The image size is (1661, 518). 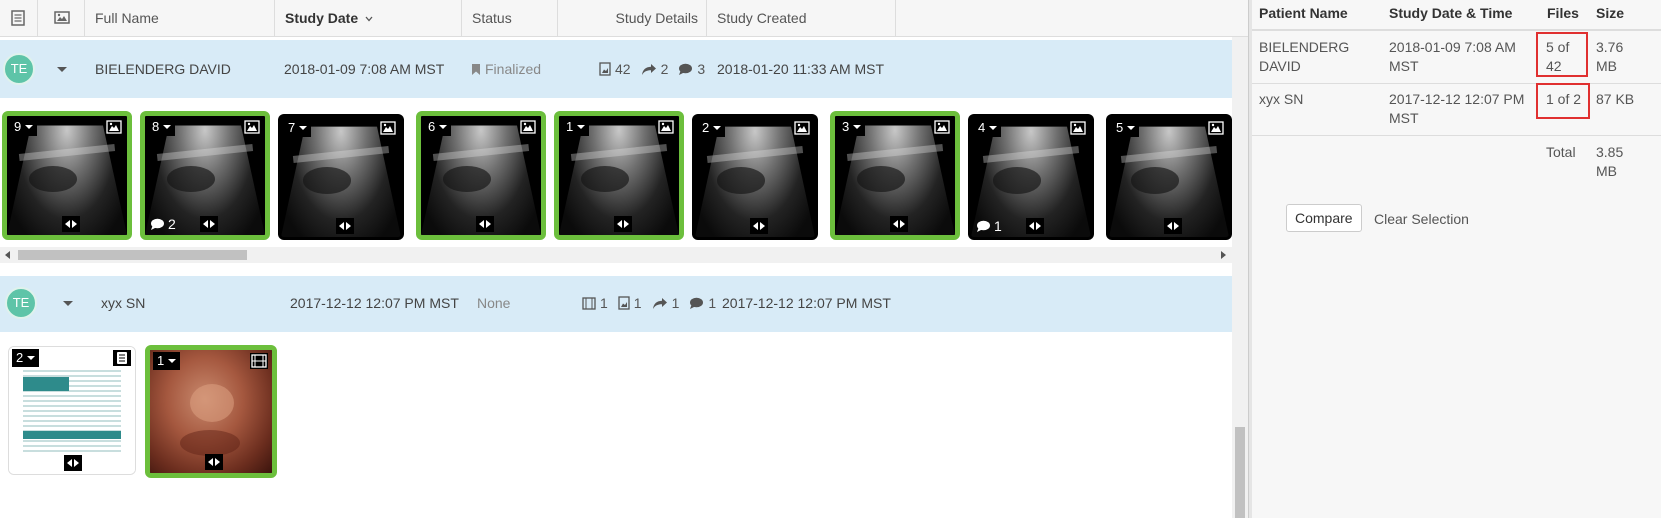 What do you see at coordinates (1404, 66) in the screenshot?
I see `datetime-line: MST` at bounding box center [1404, 66].